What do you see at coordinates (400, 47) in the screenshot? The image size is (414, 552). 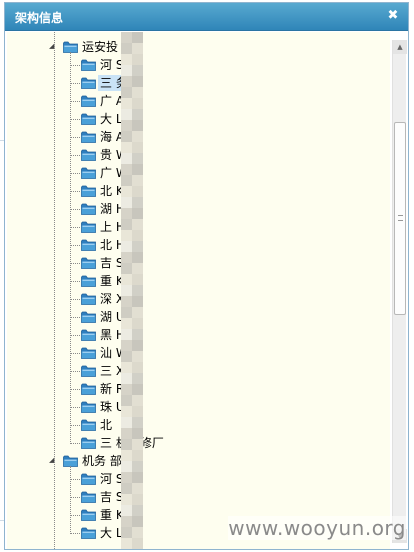 I see `scroll-up-icon: ▲` at bounding box center [400, 47].